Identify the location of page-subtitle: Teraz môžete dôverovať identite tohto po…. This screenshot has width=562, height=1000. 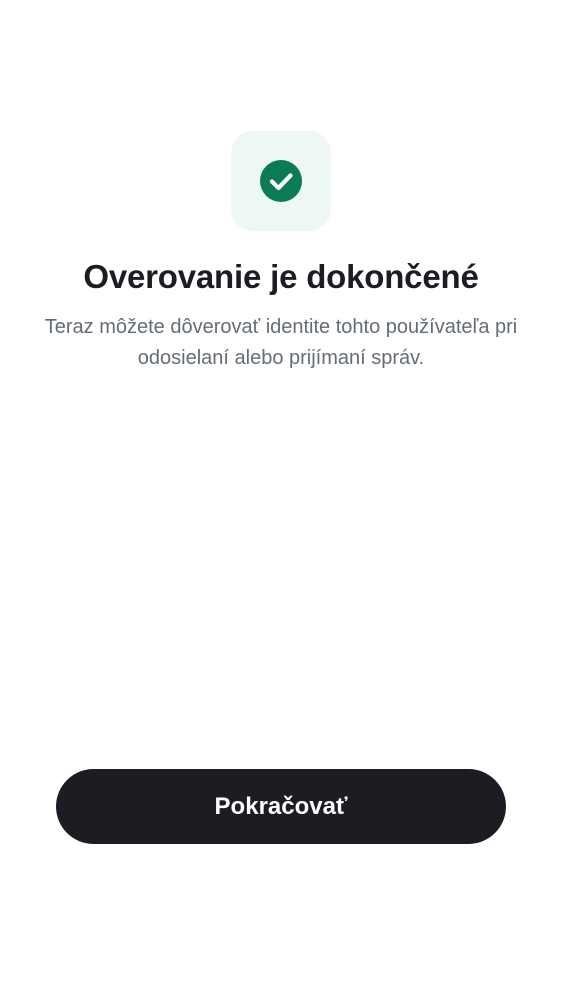
(281, 342).